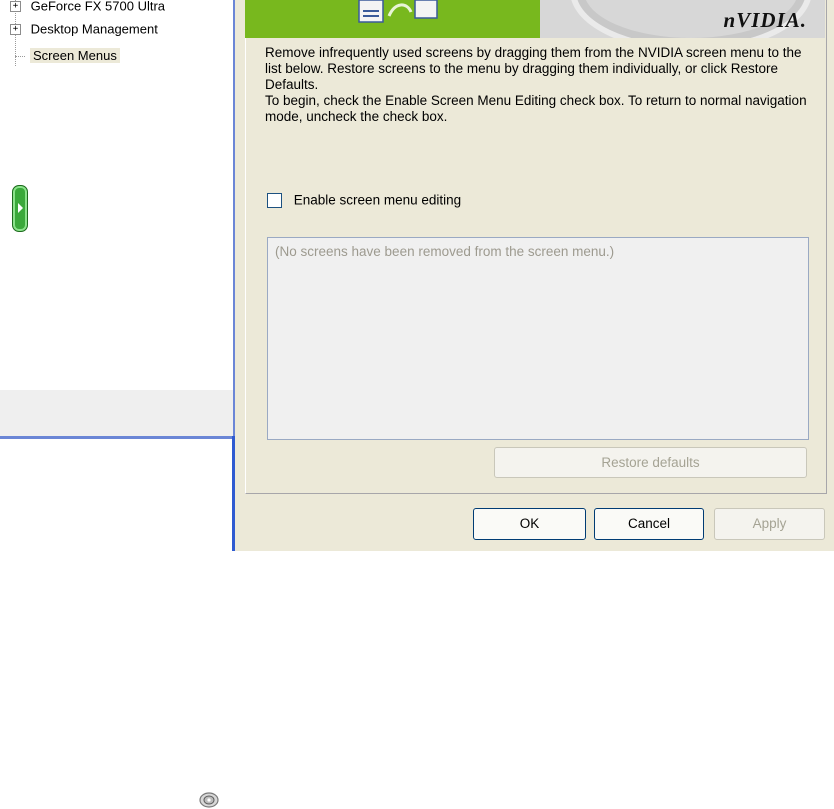 This screenshot has height=809, width=834. I want to click on enable-editing-label: Enable screen menu editing, so click(377, 199).